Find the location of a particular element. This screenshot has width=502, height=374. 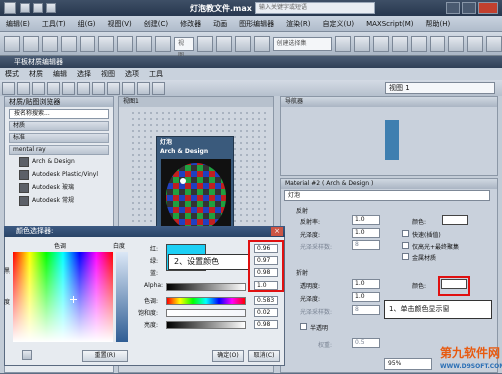

percent-snap-icon is located at coordinates (261, 43).